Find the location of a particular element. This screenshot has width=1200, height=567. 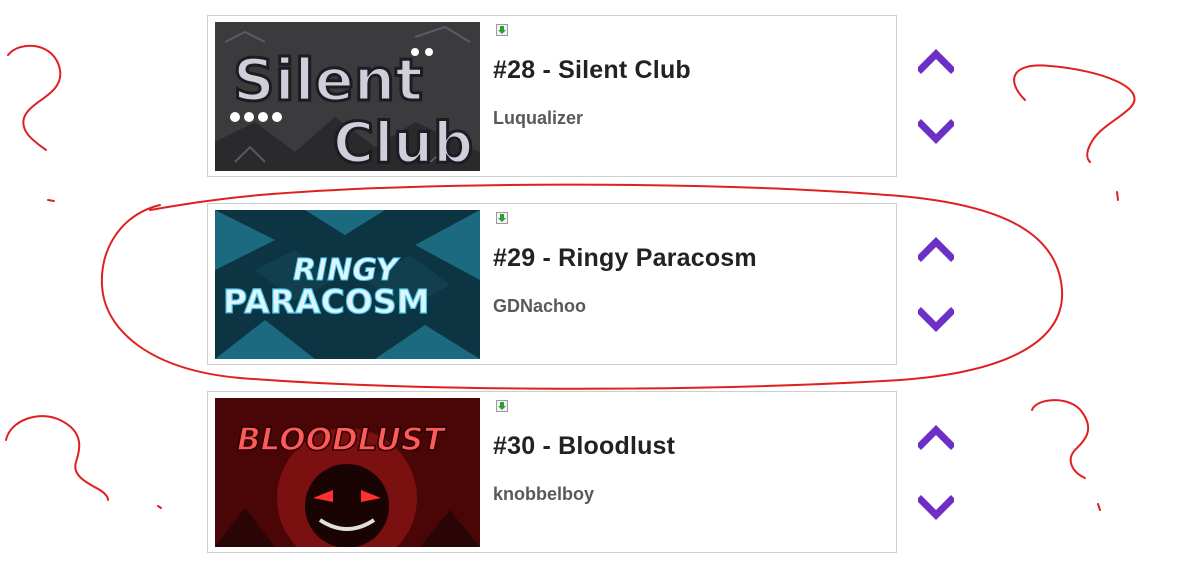

ringy-paracosm-thumbnail-image: RINGY PARACOSM is located at coordinates (347, 284).